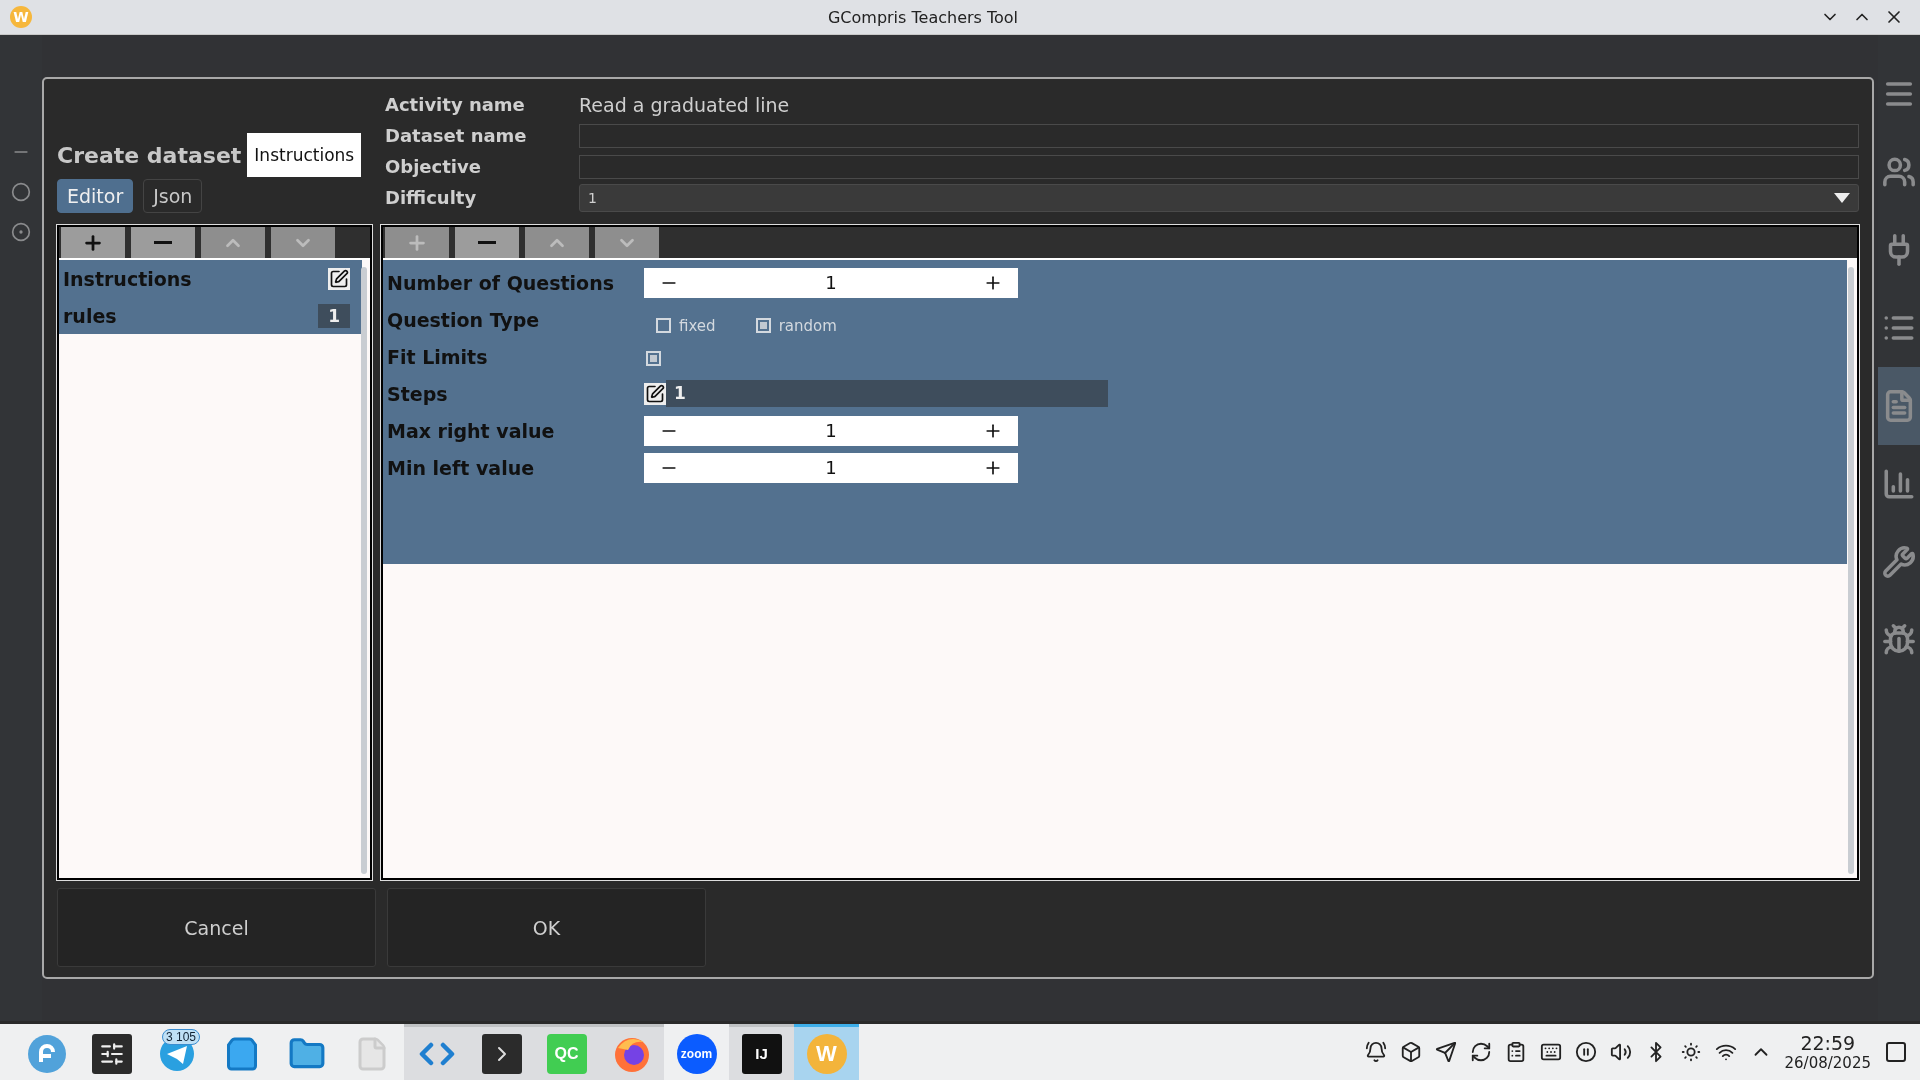 This screenshot has height=1080, width=1920. Describe the element at coordinates (111, 1053) in the screenshot. I see `sliders-icon` at that location.